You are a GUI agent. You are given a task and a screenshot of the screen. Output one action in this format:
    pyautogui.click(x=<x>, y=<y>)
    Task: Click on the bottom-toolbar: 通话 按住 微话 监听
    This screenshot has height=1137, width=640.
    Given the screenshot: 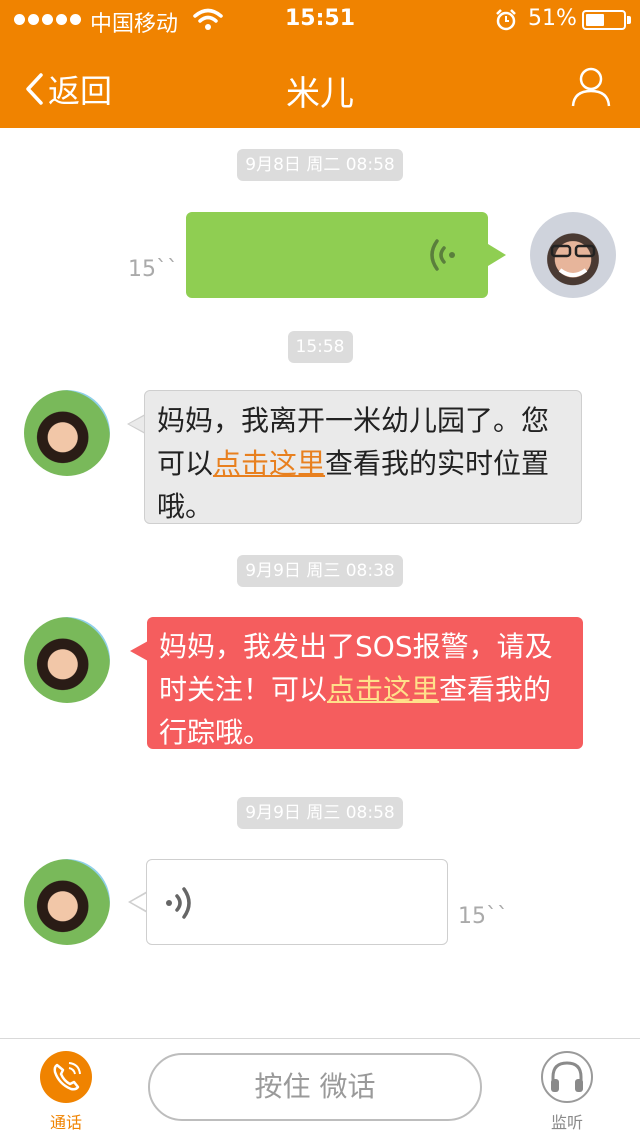 What is the action you would take?
    pyautogui.click(x=320, y=1087)
    